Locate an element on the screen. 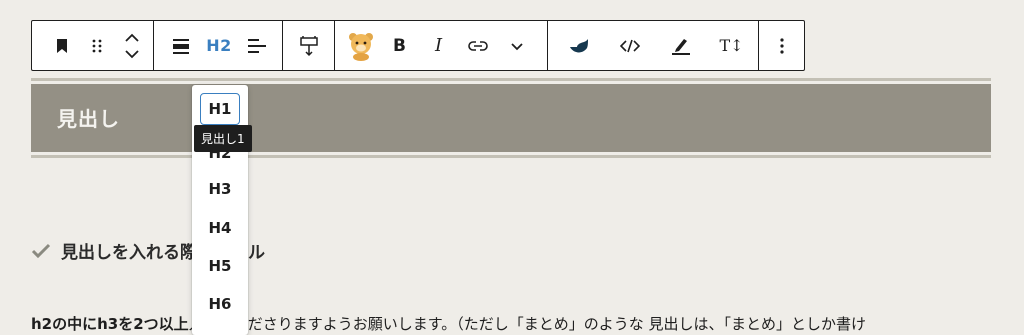 This screenshot has width=1024, height=335. text-align-button is located at coordinates (257, 45).